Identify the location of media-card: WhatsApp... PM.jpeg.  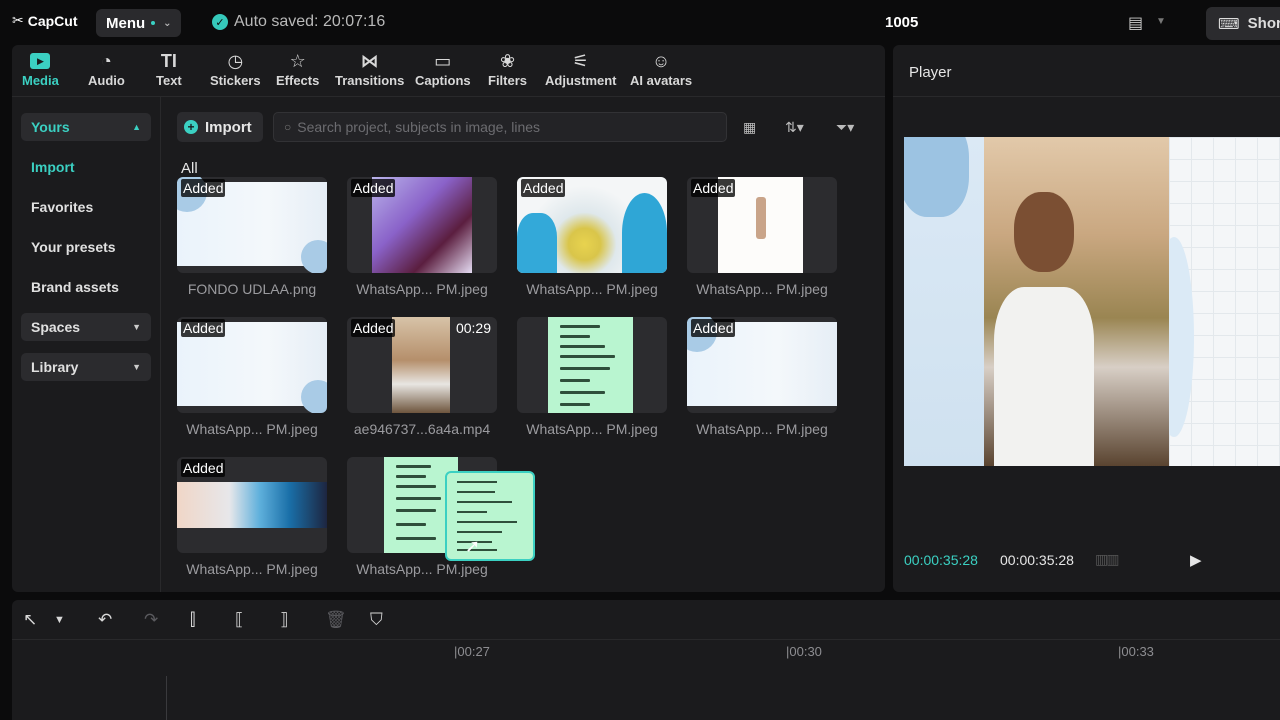
(592, 377).